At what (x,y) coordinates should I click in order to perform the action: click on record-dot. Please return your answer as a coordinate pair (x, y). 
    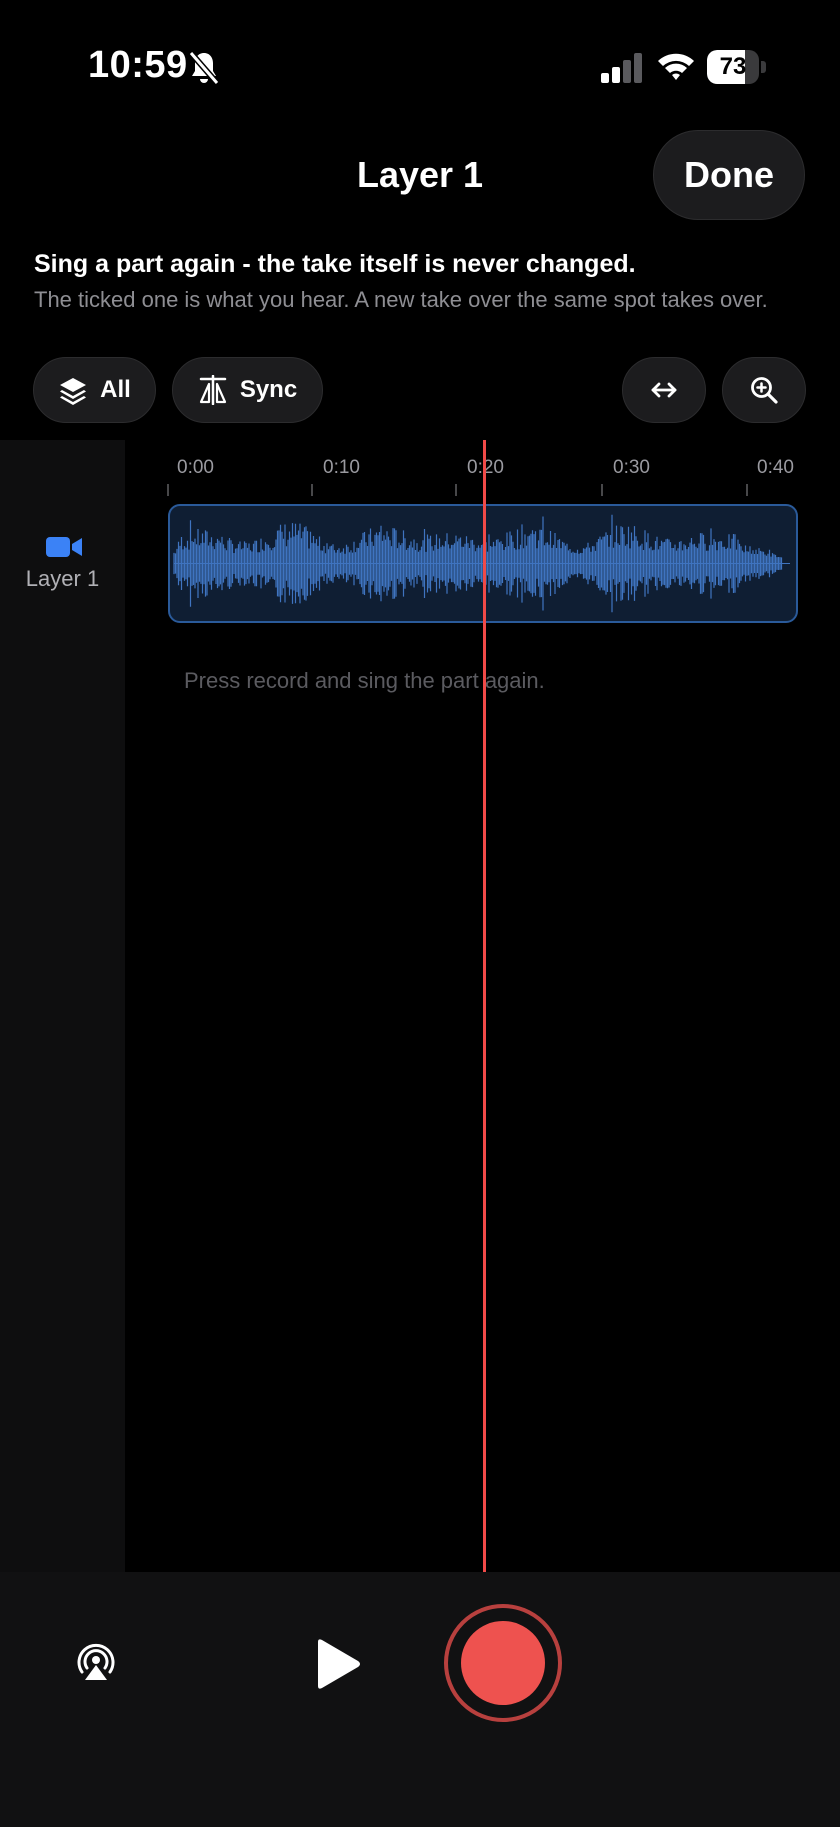
    Looking at the image, I should click on (503, 1663).